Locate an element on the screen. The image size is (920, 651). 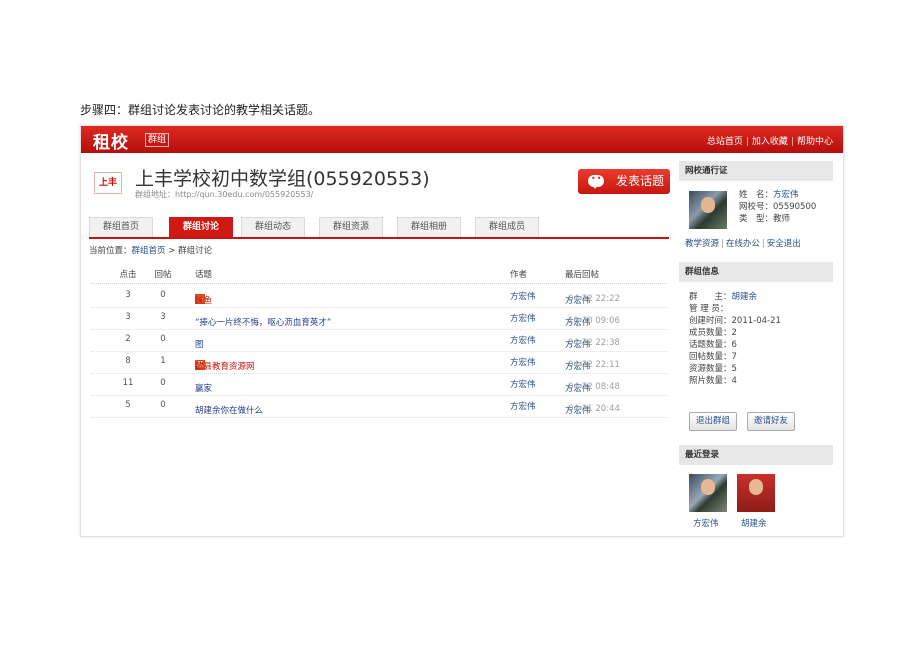
last-reply-time: 04-22 22:38 is located at coordinates (594, 343).